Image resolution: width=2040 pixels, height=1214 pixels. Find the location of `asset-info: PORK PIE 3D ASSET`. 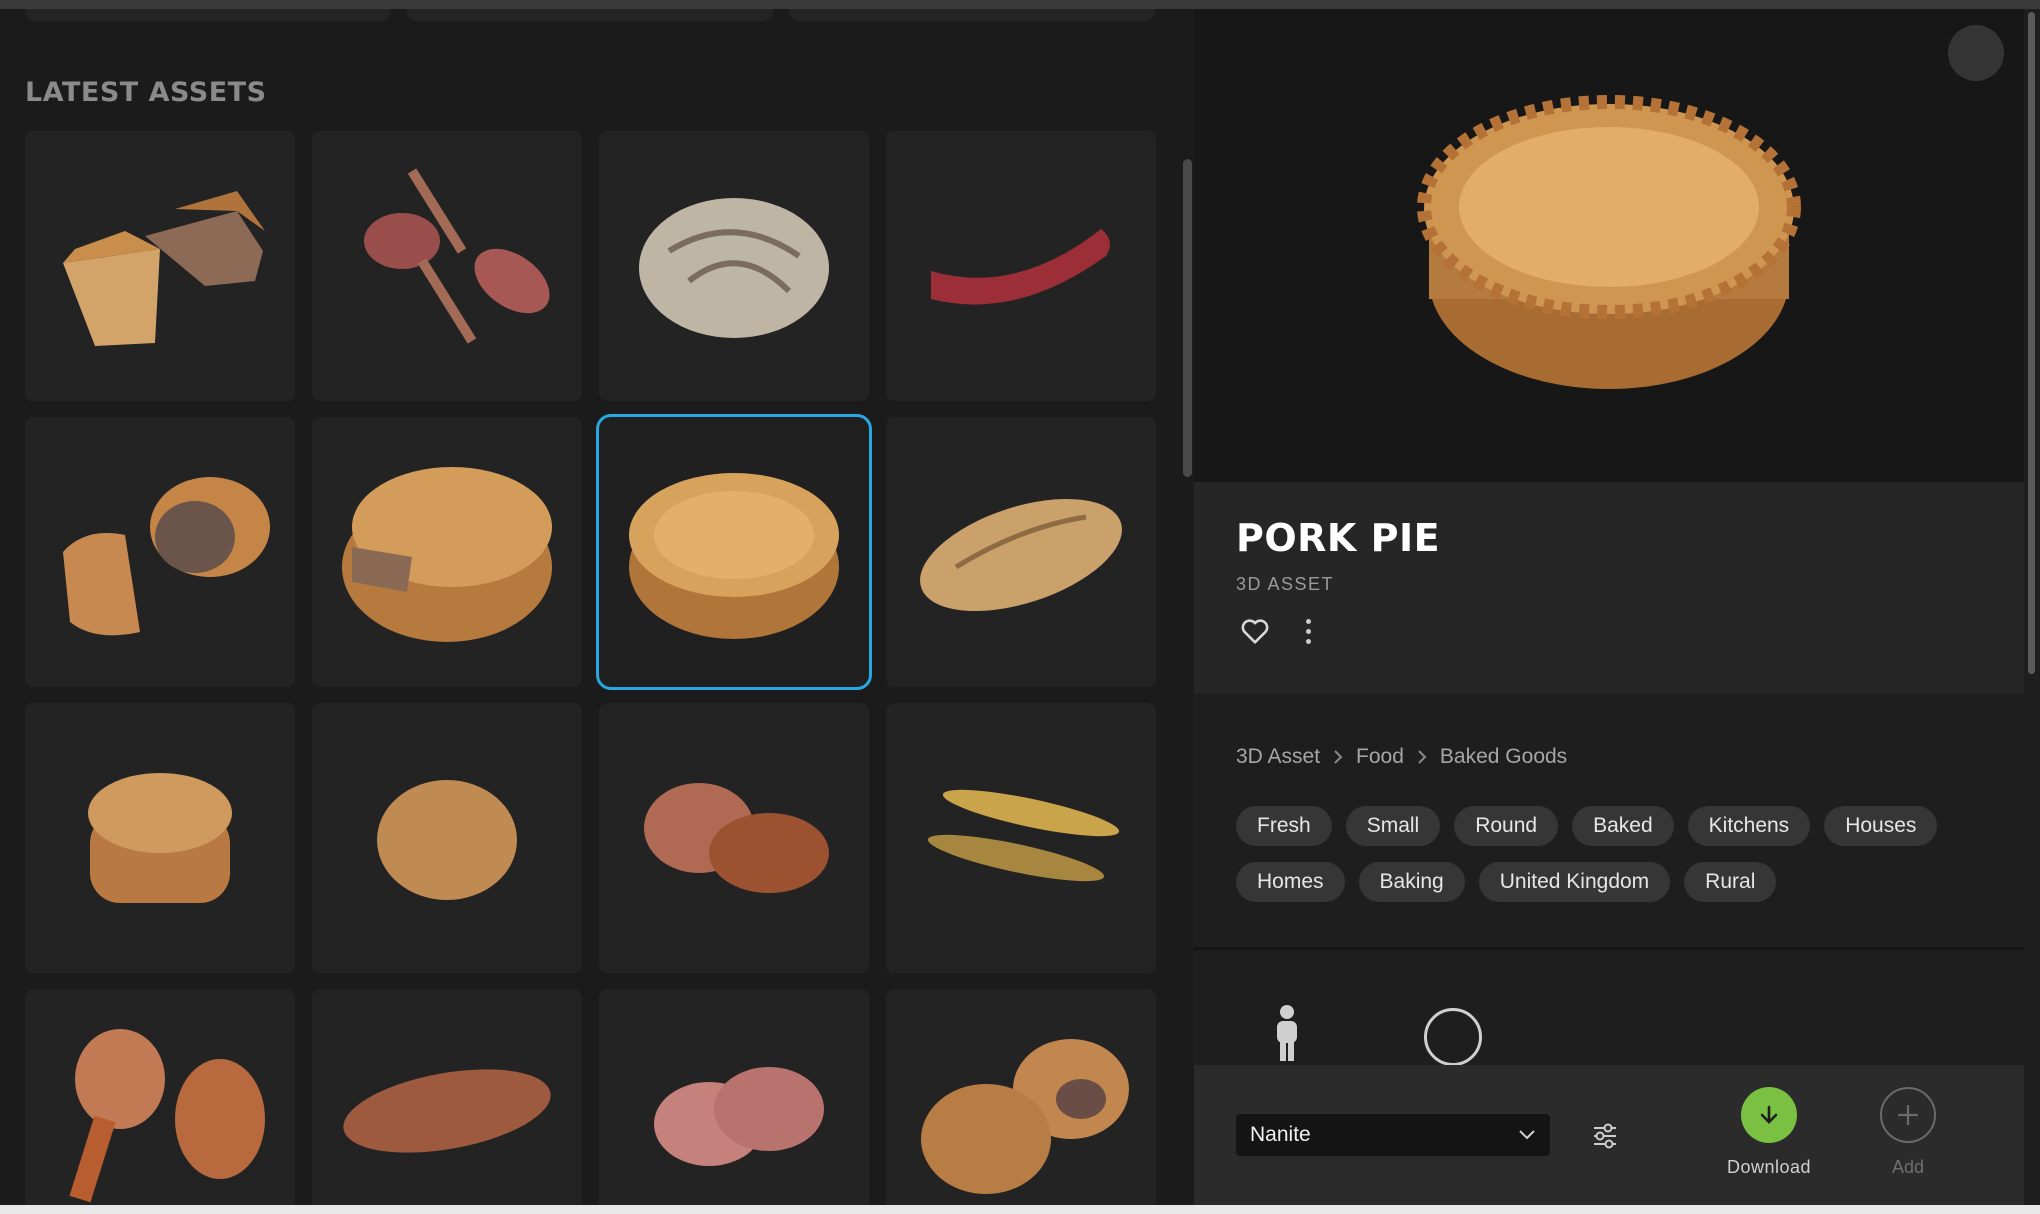

asset-info: PORK PIE 3D ASSET is located at coordinates (1609, 588).